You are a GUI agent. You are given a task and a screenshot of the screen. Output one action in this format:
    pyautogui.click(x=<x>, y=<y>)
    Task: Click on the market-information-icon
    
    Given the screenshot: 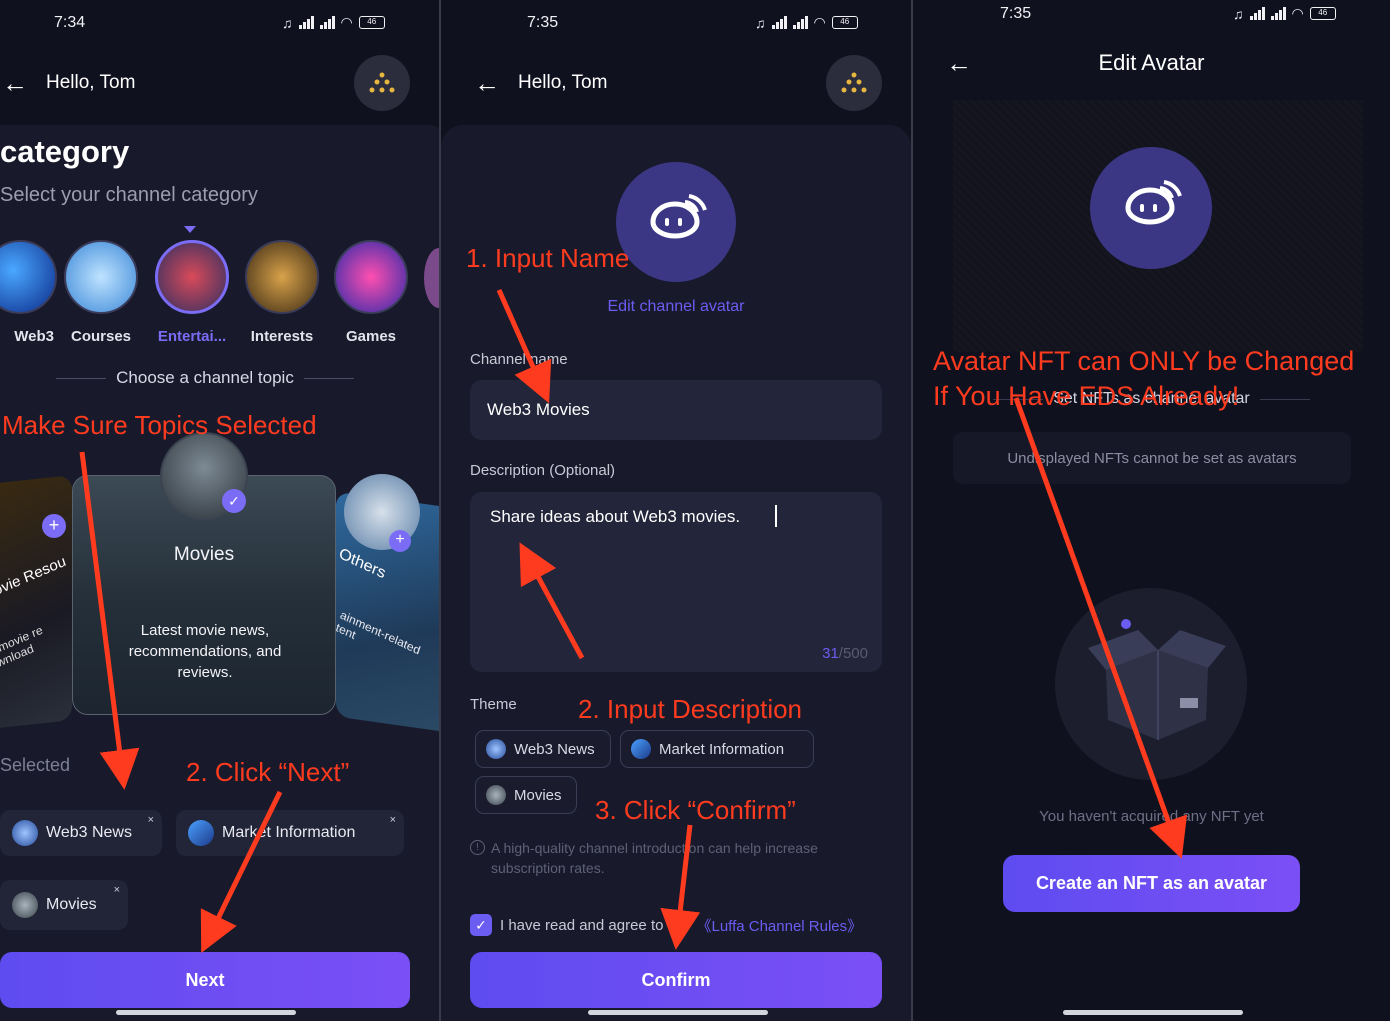 What is the action you would take?
    pyautogui.click(x=201, y=833)
    